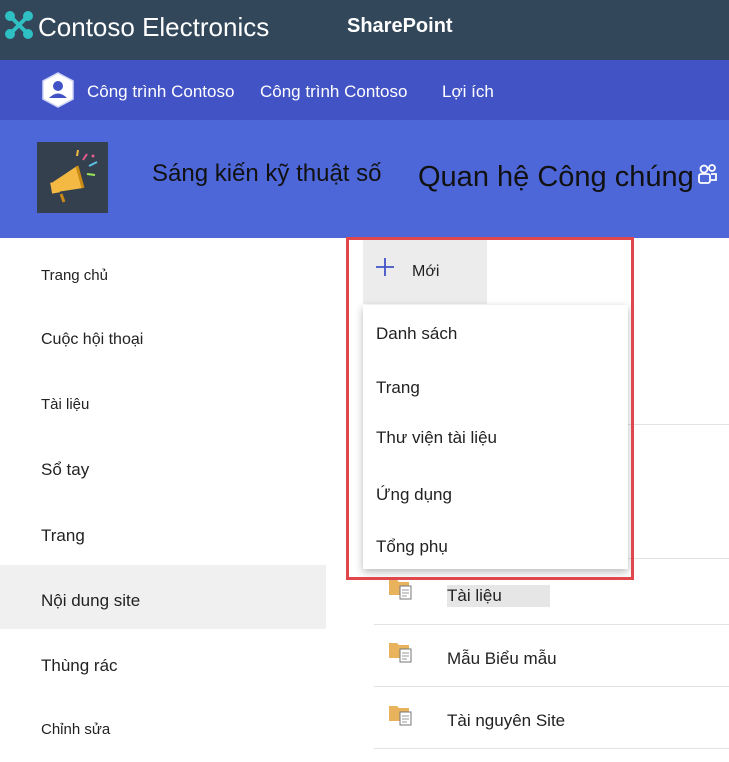 Image resolution: width=729 pixels, height=762 pixels. I want to click on nav-item-pages: Trang, so click(163, 536).